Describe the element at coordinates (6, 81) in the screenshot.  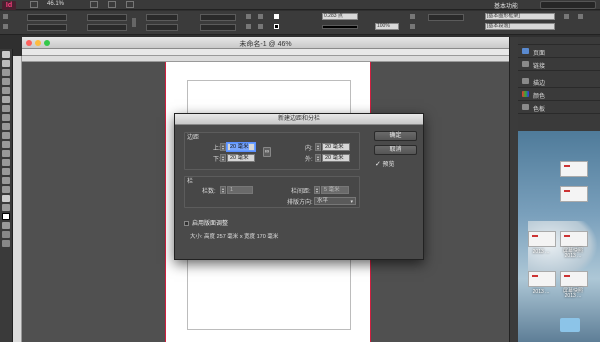
I see `gap-tool-icon` at that location.